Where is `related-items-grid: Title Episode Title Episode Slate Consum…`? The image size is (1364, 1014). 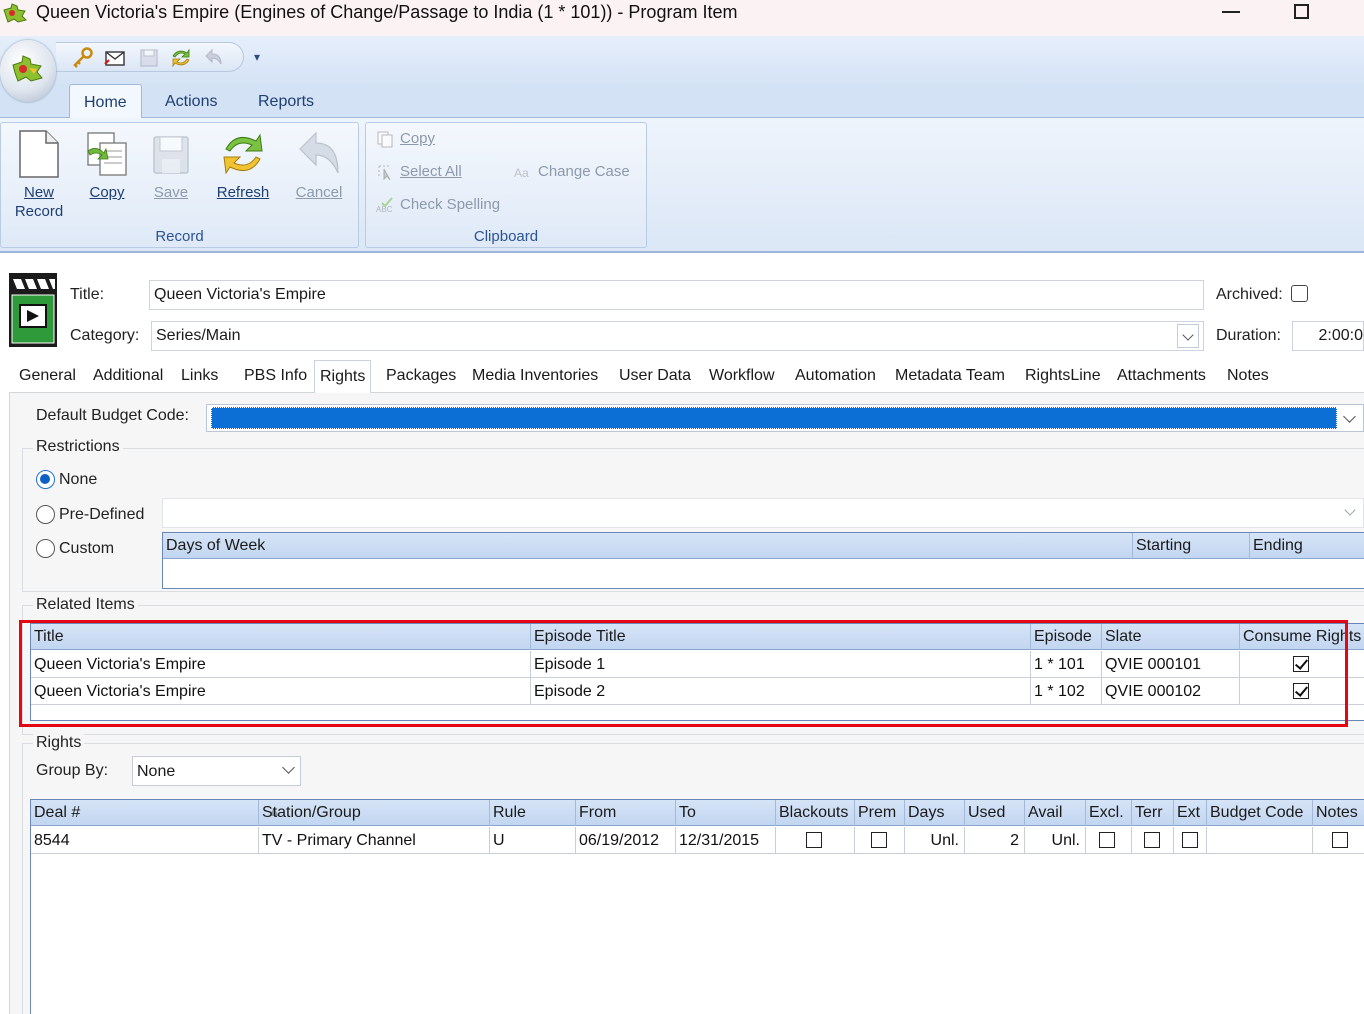
related-items-grid: Title Episode Title Episode Slate Consum… is located at coordinates (697, 672).